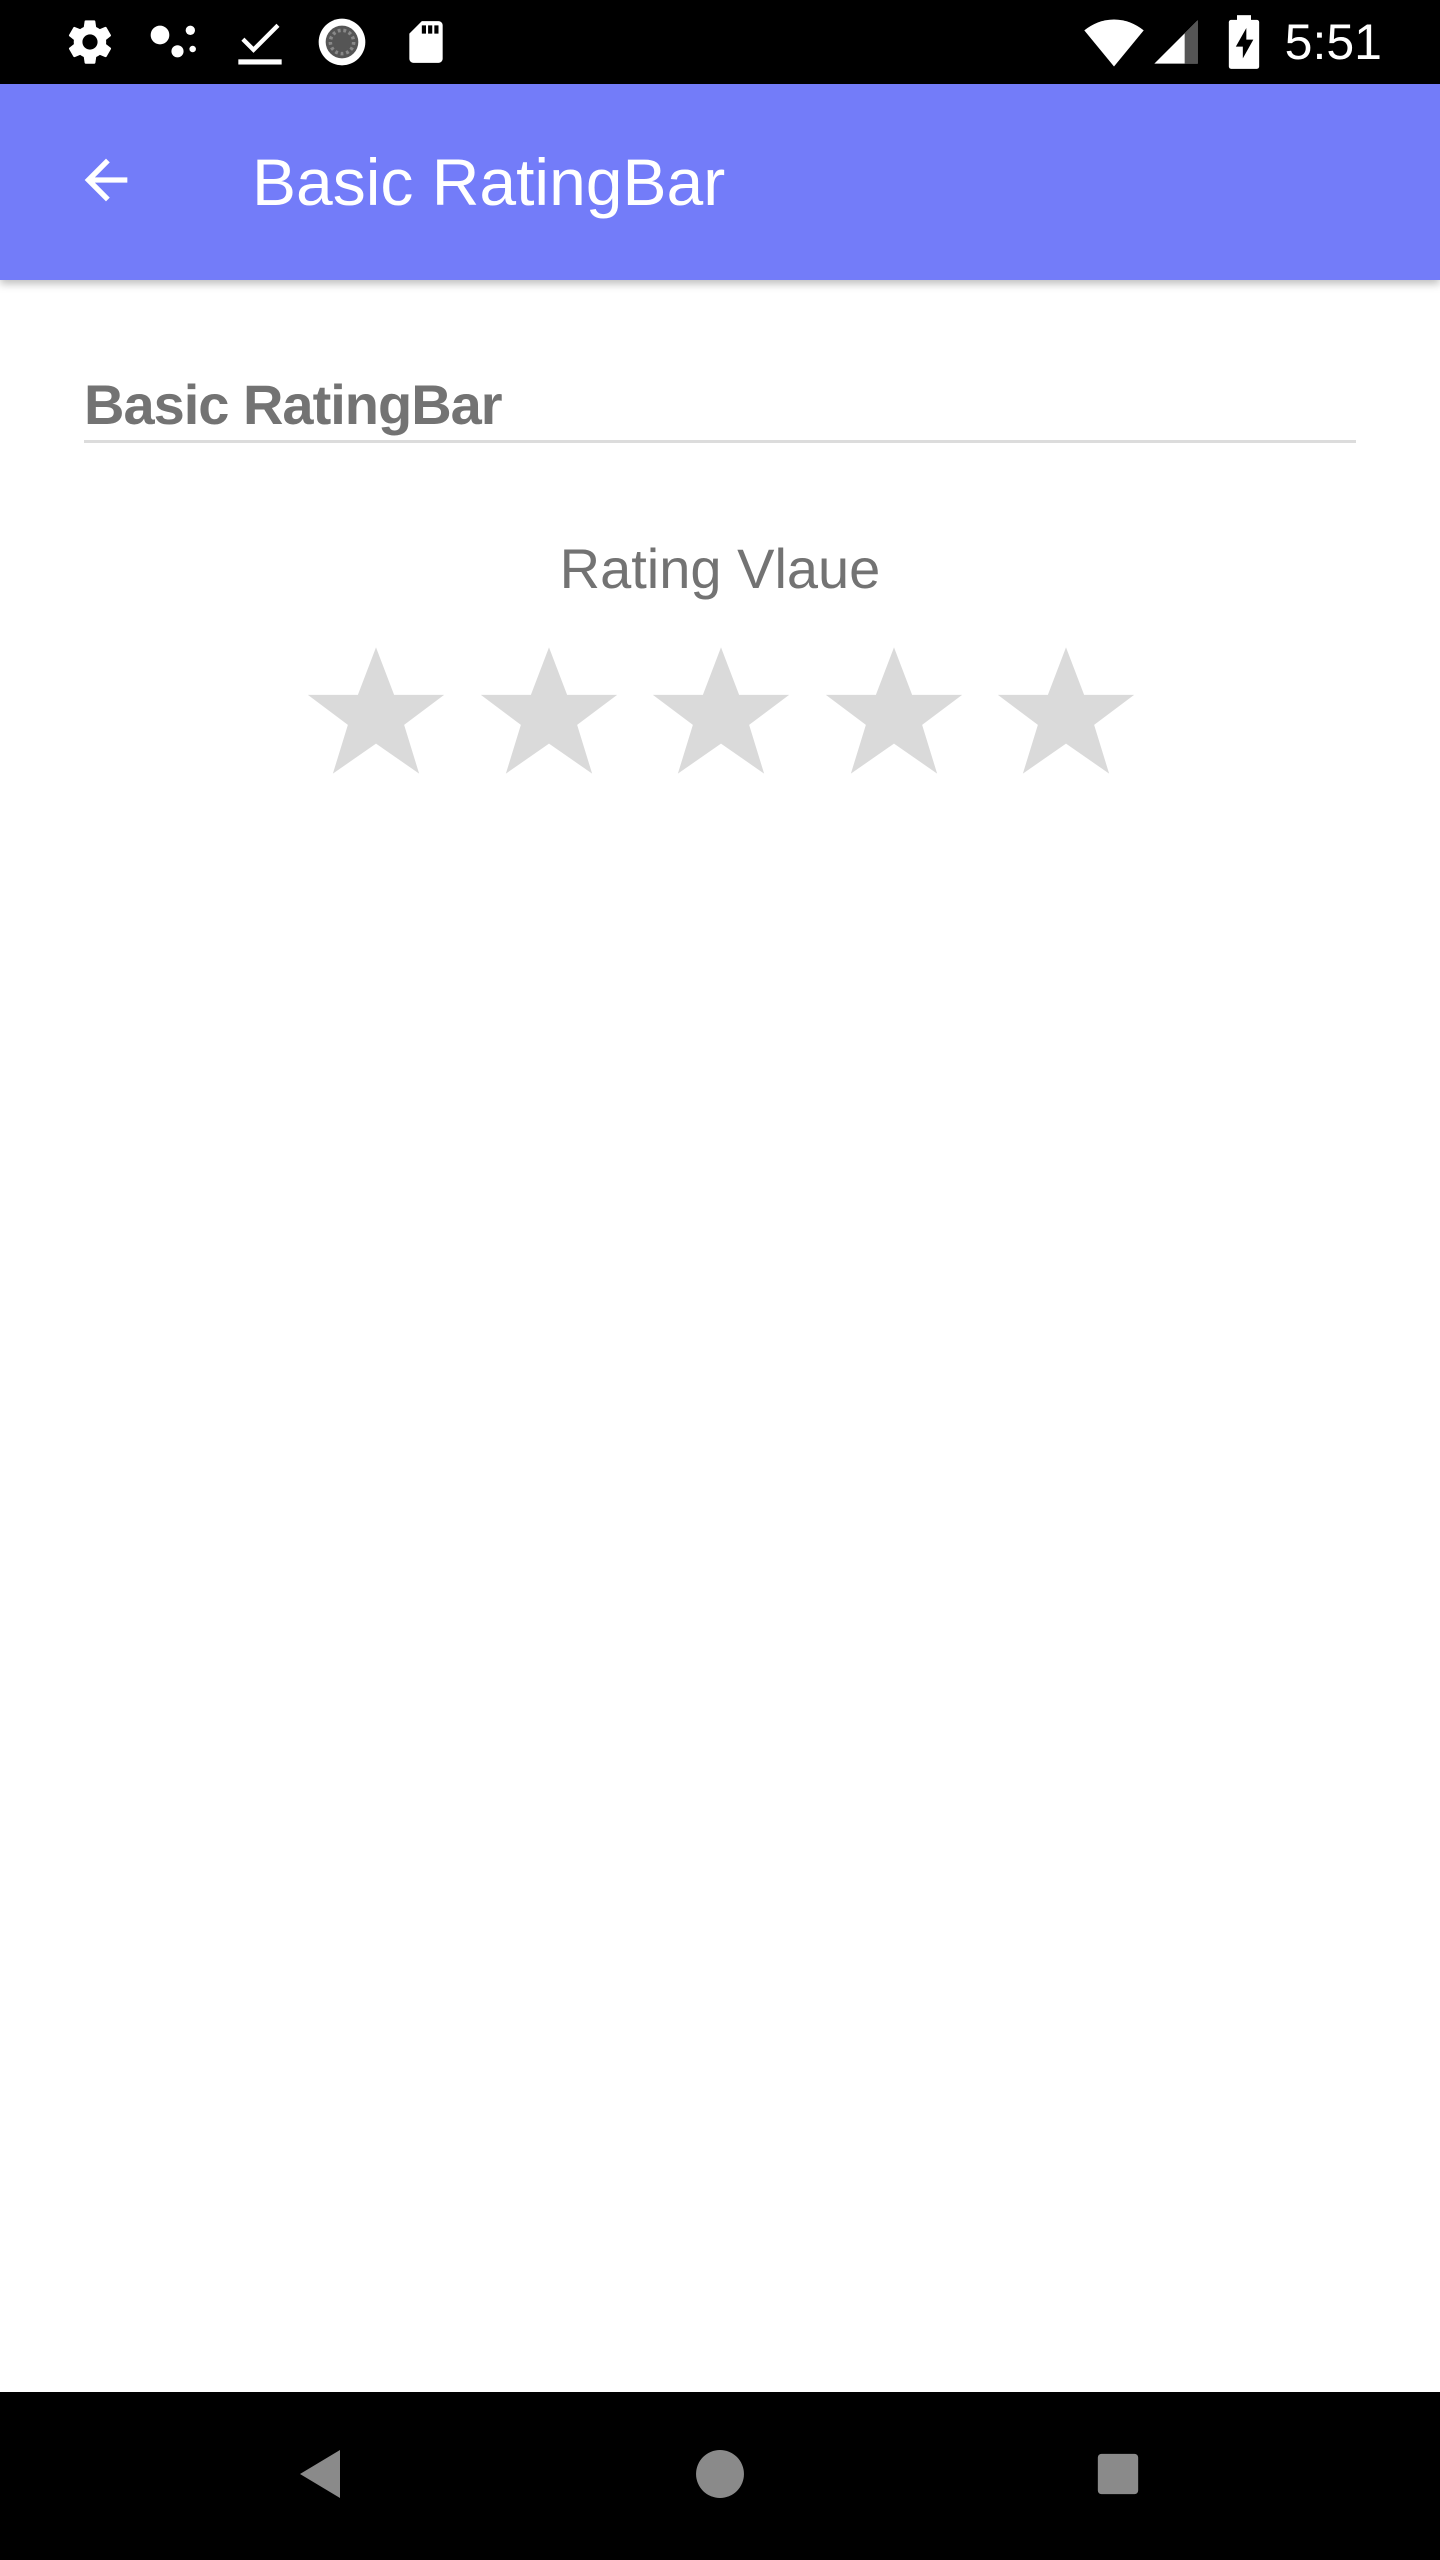 Image resolution: width=1440 pixels, height=2560 pixels. Describe the element at coordinates (293, 404) in the screenshot. I see `section-title: Basic RatingBar` at that location.